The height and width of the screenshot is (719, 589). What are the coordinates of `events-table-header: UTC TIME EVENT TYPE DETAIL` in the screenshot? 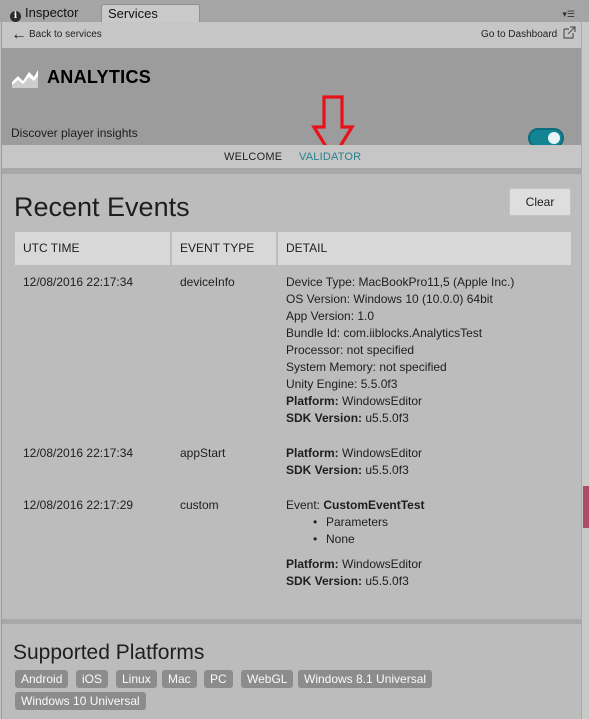 It's located at (293, 248).